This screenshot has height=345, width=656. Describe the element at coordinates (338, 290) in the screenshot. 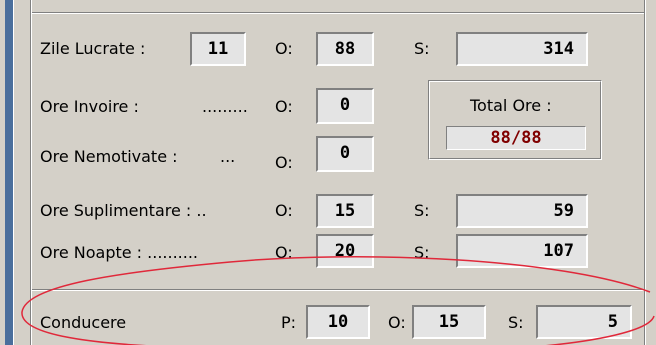

I see `conducere-separator-light` at that location.